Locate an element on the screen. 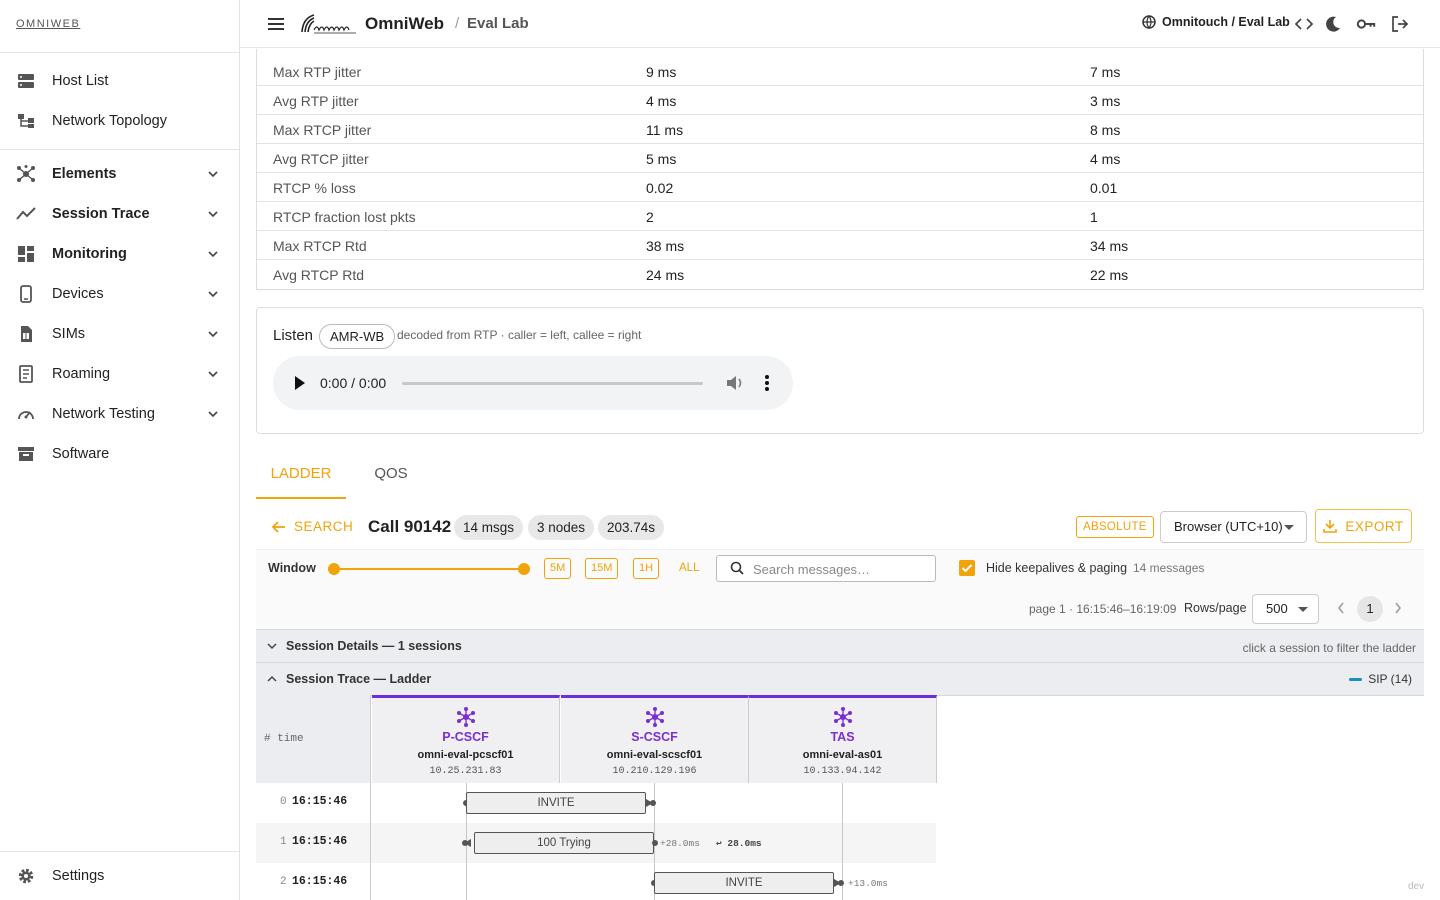 The image size is (1440, 900). sip-message-100-trying: 100 Trying is located at coordinates (564, 843).